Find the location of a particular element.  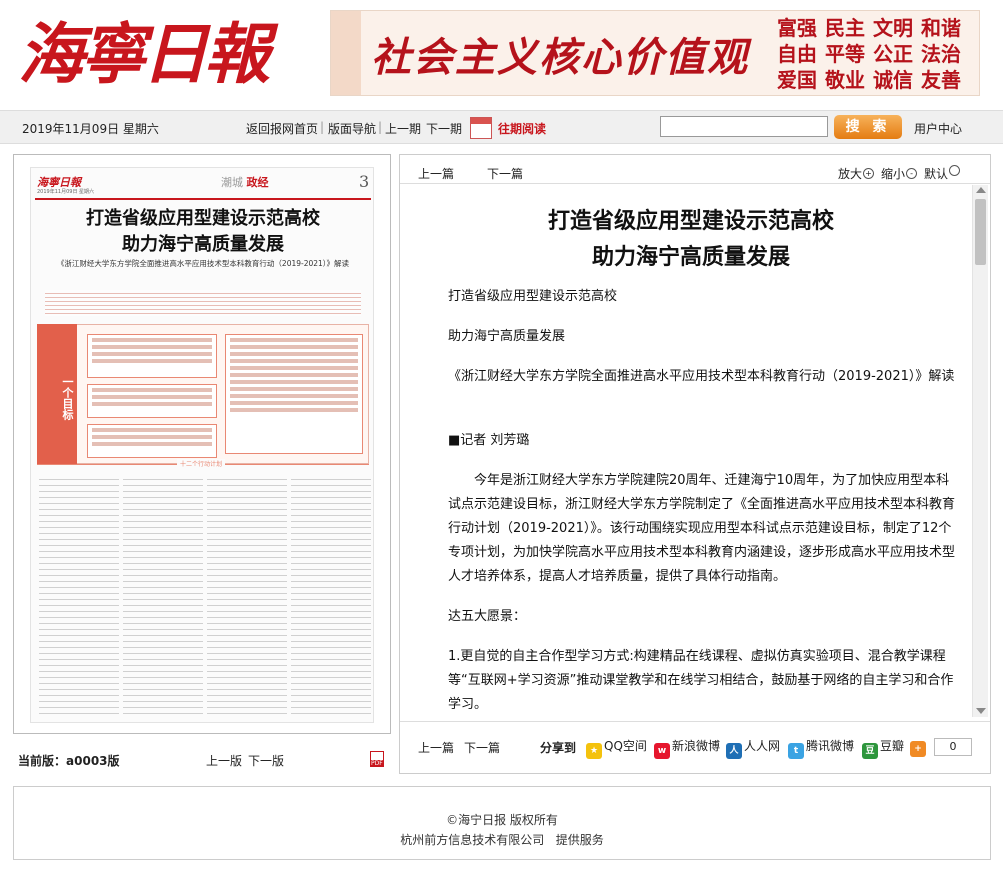

share-weibo-label: 新浪微博 is located at coordinates (696, 746).